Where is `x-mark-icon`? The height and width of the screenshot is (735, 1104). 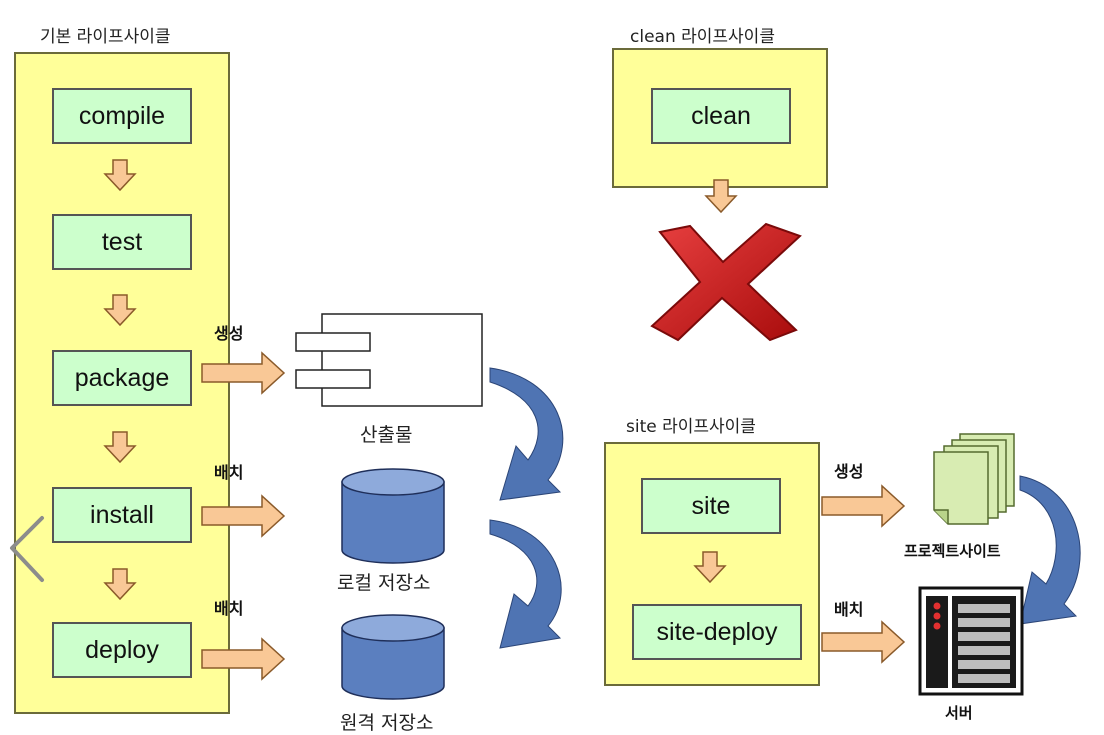 x-mark-icon is located at coordinates (726, 282).